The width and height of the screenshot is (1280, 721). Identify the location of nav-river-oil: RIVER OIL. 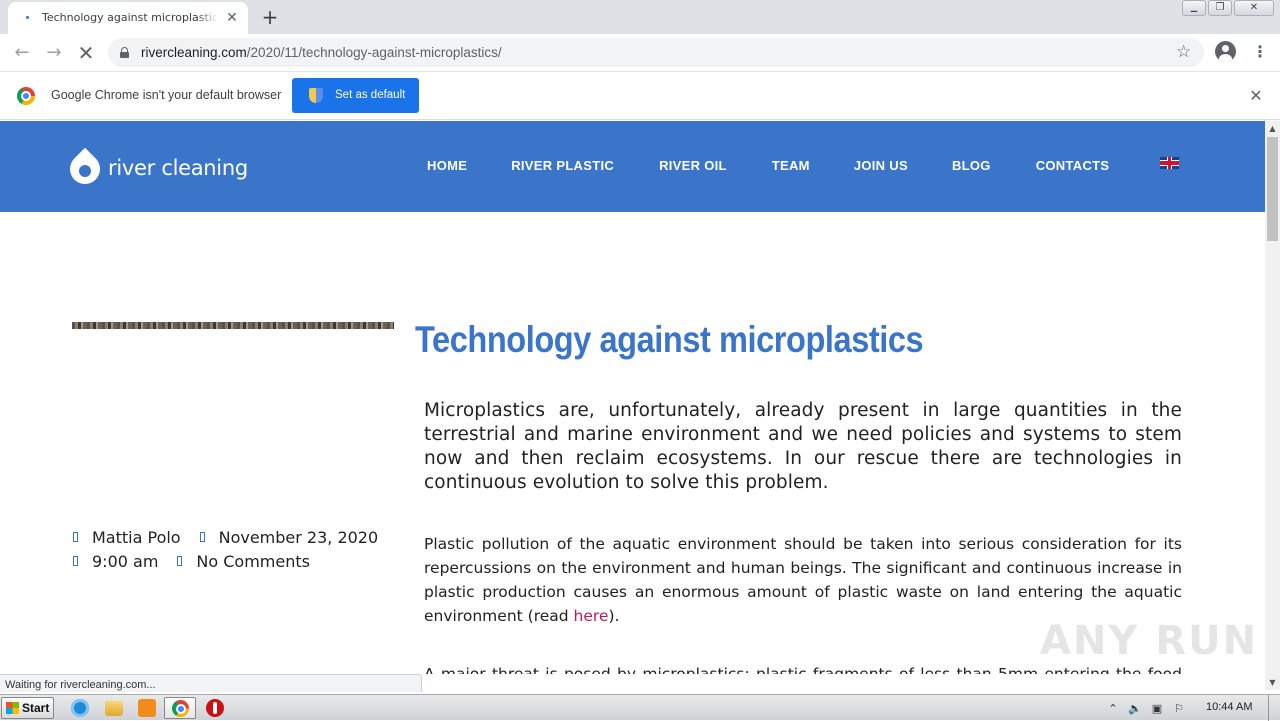
(693, 165).